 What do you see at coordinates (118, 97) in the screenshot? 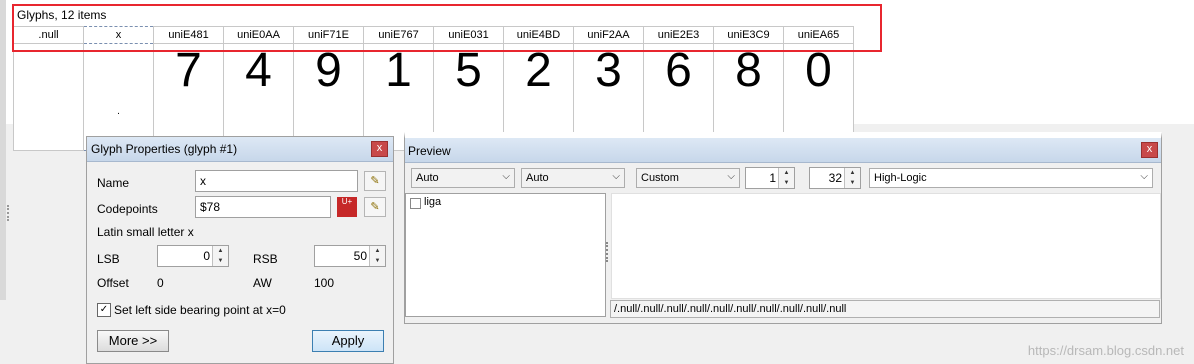
I see `glyph-cell-selected: .` at bounding box center [118, 97].